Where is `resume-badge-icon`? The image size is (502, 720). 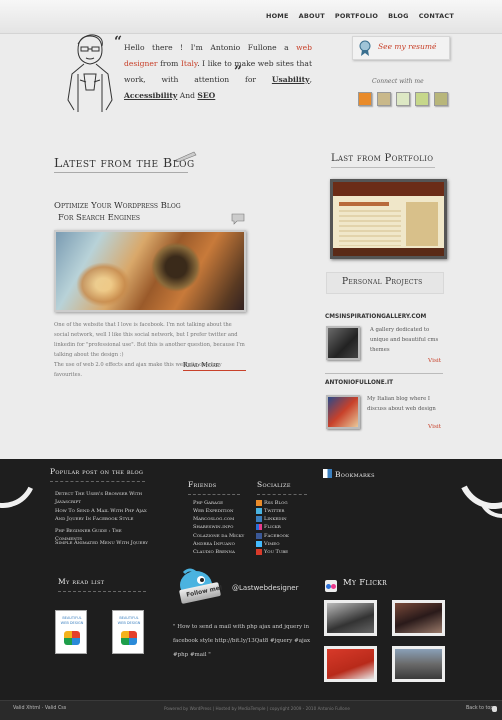 resume-badge-icon is located at coordinates (365, 48).